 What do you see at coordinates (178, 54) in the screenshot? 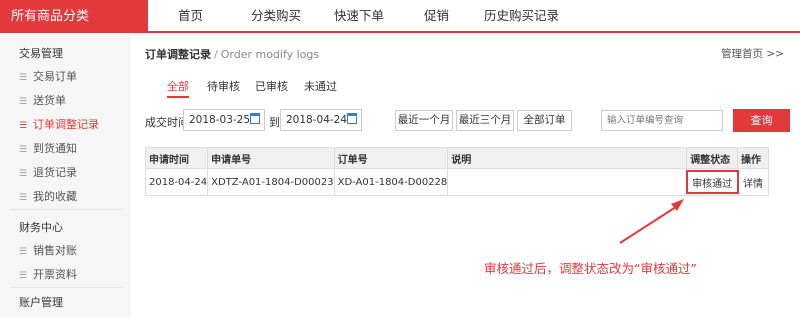
I see `page-title: 订单调整记录` at bounding box center [178, 54].